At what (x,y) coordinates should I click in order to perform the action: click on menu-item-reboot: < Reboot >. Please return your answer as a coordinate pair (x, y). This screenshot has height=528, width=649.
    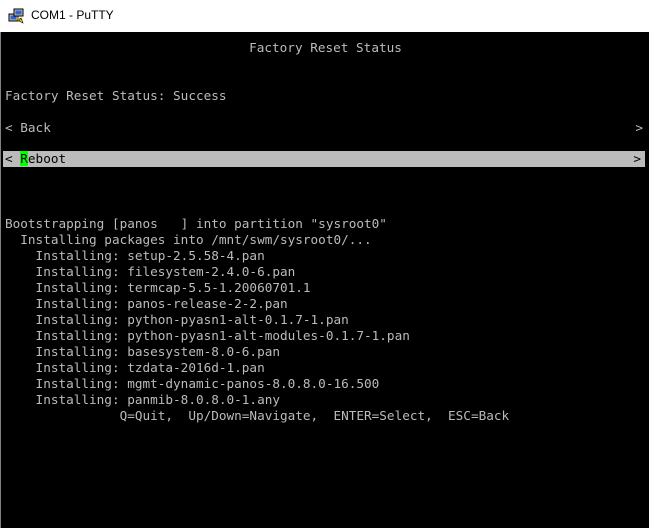
    Looking at the image, I should click on (324, 159).